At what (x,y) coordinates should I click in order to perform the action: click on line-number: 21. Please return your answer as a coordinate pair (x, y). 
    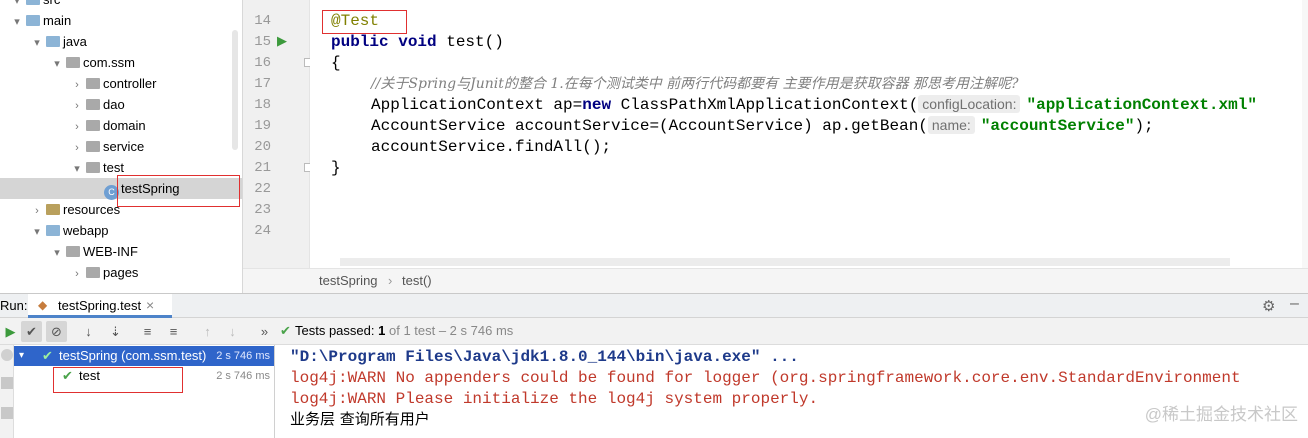
    Looking at the image, I should click on (262, 168).